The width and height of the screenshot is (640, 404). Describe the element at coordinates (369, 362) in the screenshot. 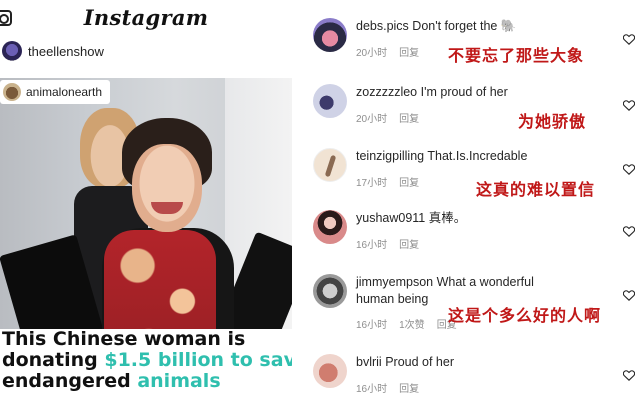

I see `commenter-username: bvlrii` at that location.